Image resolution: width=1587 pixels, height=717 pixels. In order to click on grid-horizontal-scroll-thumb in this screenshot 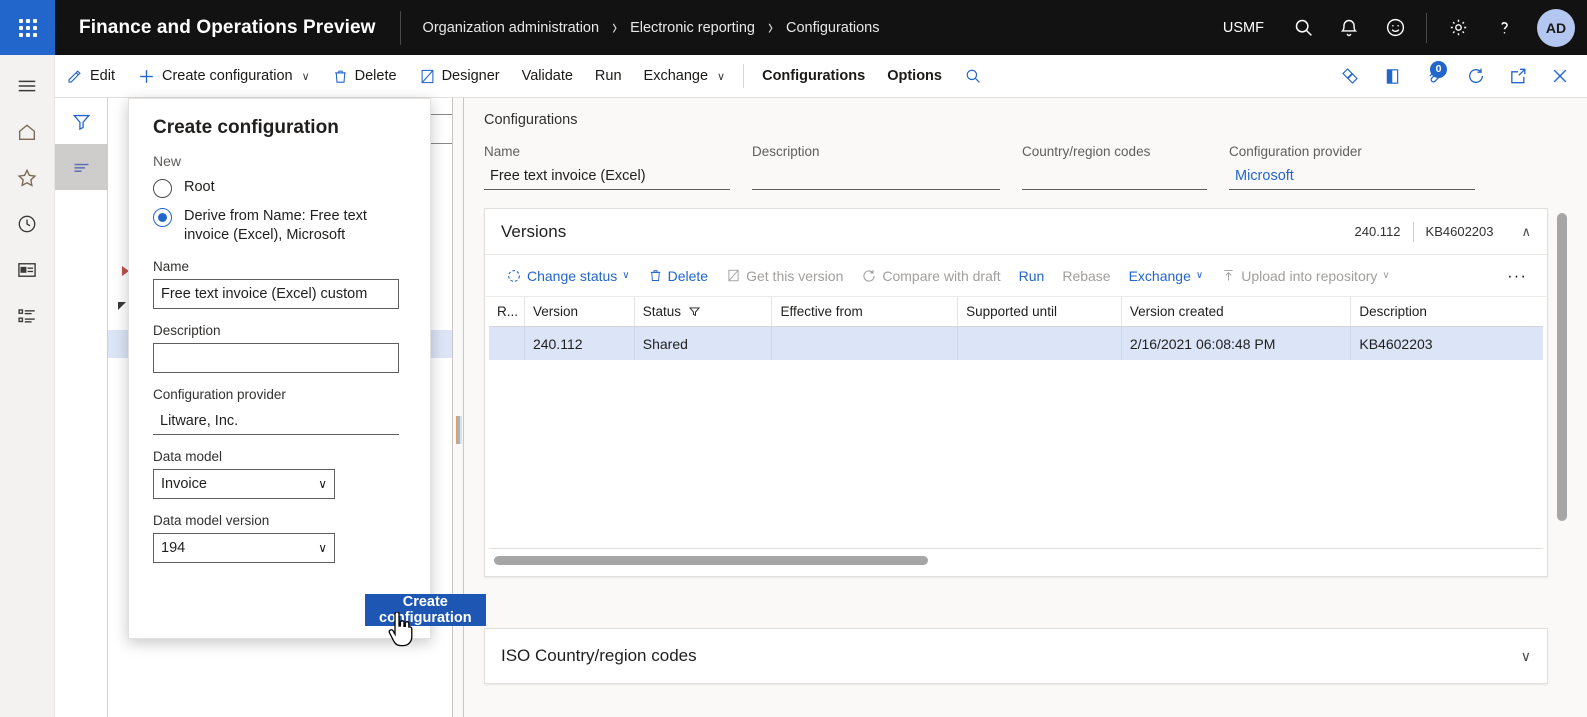, I will do `click(711, 560)`.